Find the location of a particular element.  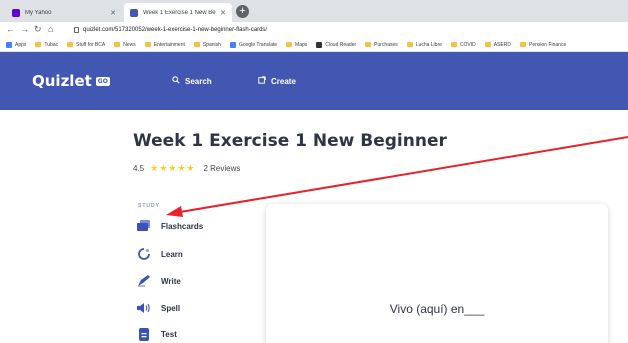

yahoo-favicon-icon is located at coordinates (16, 12).